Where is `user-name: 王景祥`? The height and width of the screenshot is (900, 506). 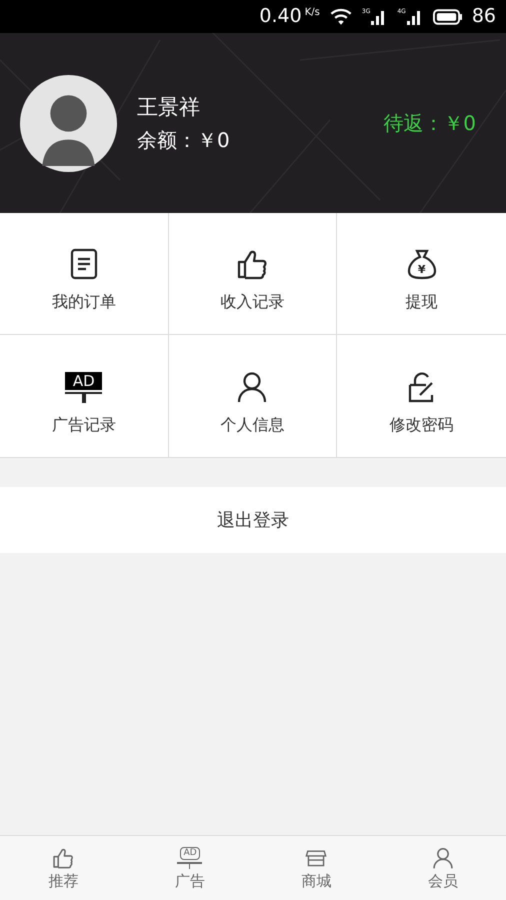 user-name: 王景祥 is located at coordinates (169, 107).